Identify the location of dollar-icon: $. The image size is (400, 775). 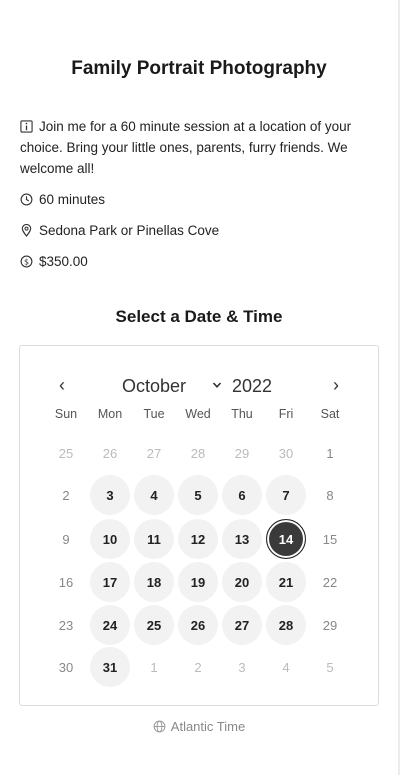
(26, 261).